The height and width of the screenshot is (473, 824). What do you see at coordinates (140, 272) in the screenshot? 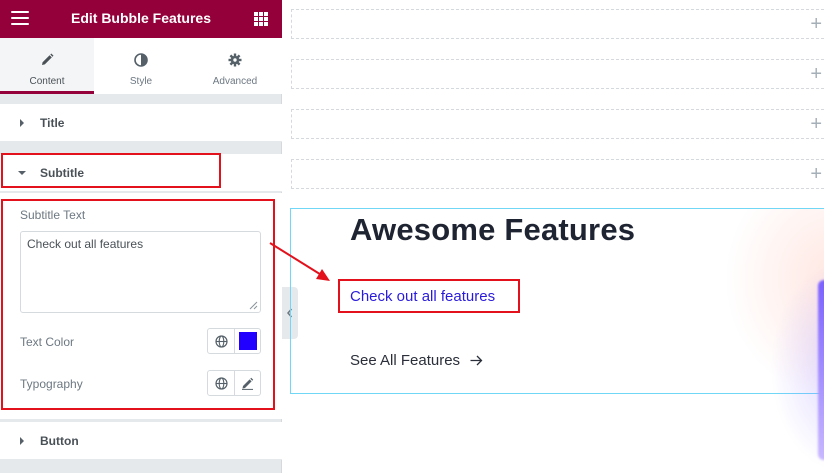
I see `subtitle-text-input: Check out all features` at bounding box center [140, 272].